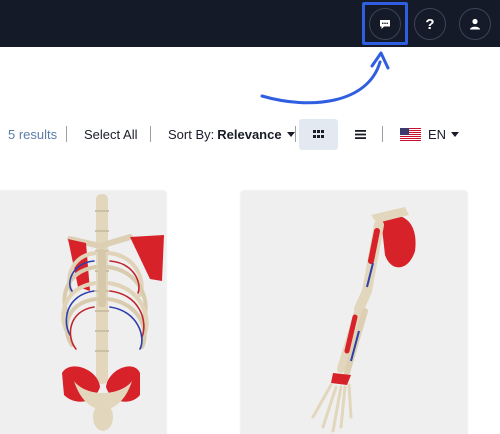 The width and height of the screenshot is (500, 434). I want to click on list-view-button, so click(360, 134).